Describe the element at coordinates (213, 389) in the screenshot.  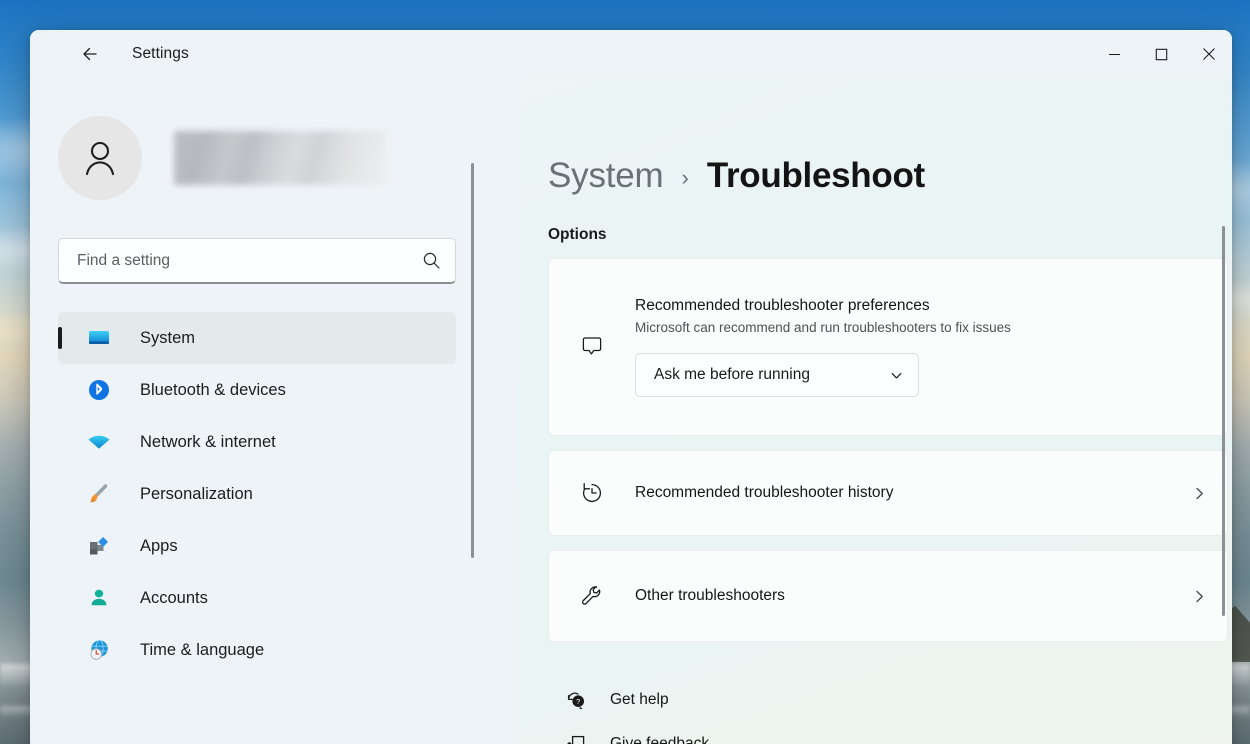
I see `sidebar-item-label: Bluetooth & devices` at that location.